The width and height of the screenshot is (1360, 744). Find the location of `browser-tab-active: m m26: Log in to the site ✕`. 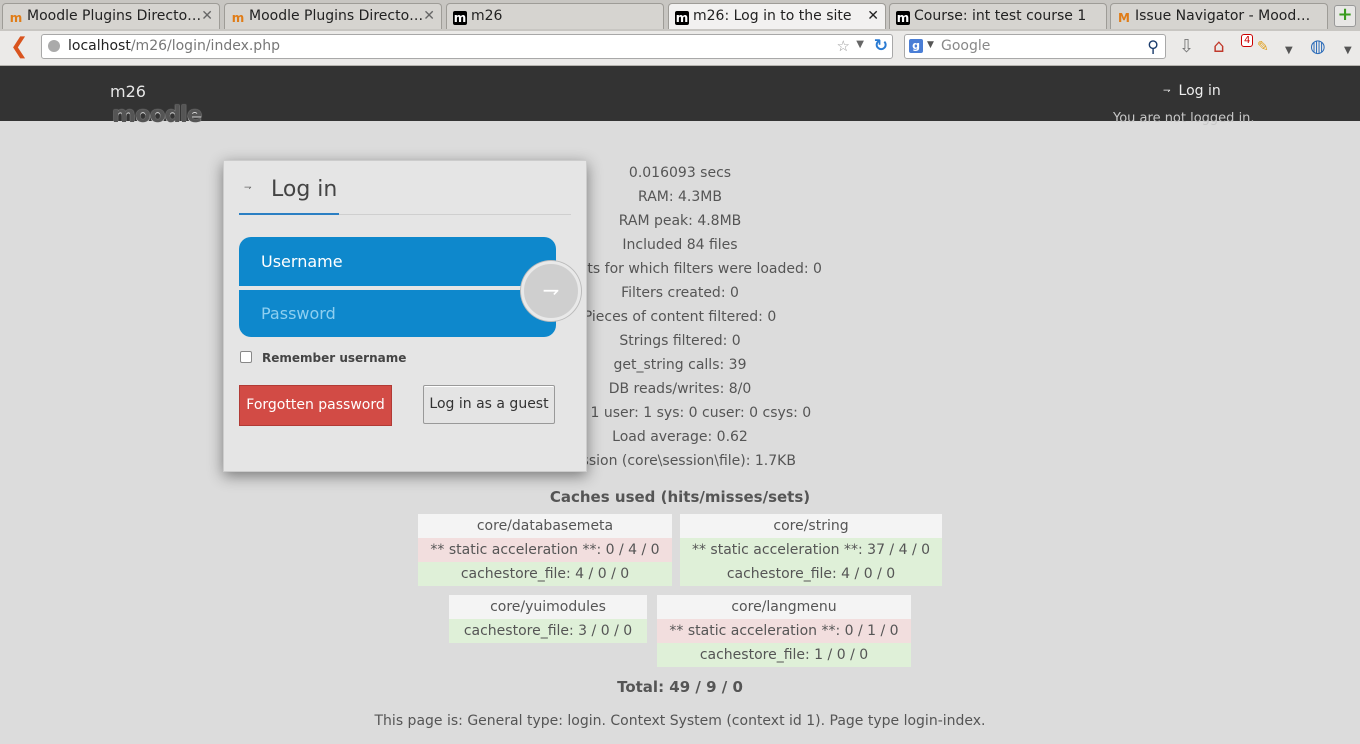

browser-tab-active: m m26: Log in to the site ✕ is located at coordinates (777, 16).